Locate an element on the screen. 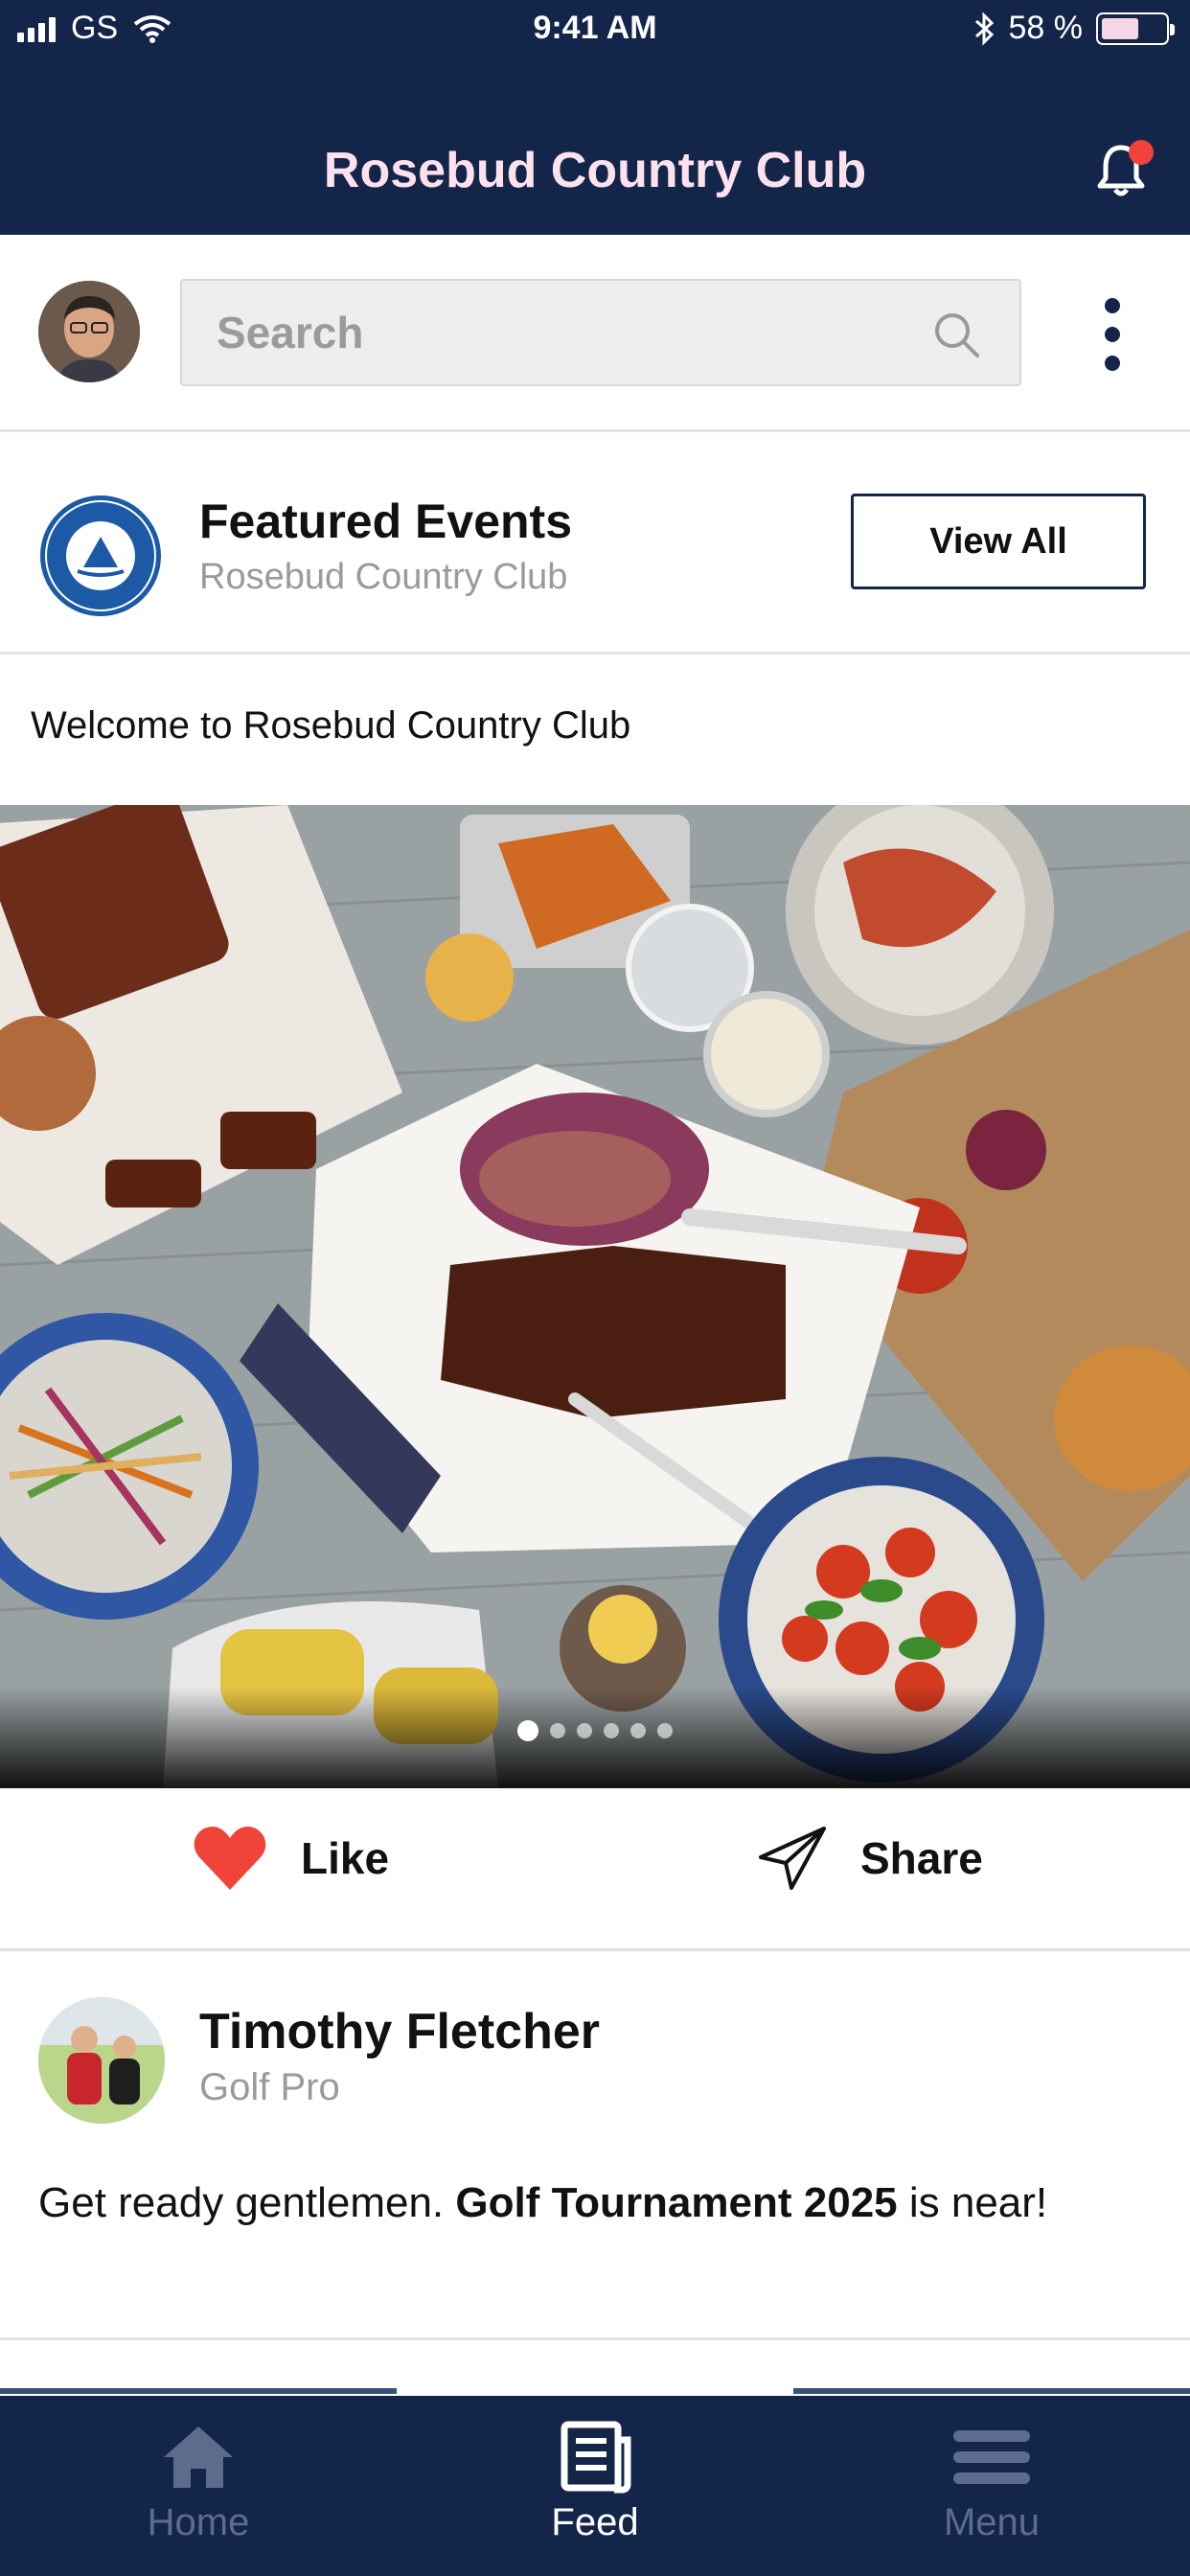 The image size is (1190, 2576). like-label: Like is located at coordinates (346, 1858).